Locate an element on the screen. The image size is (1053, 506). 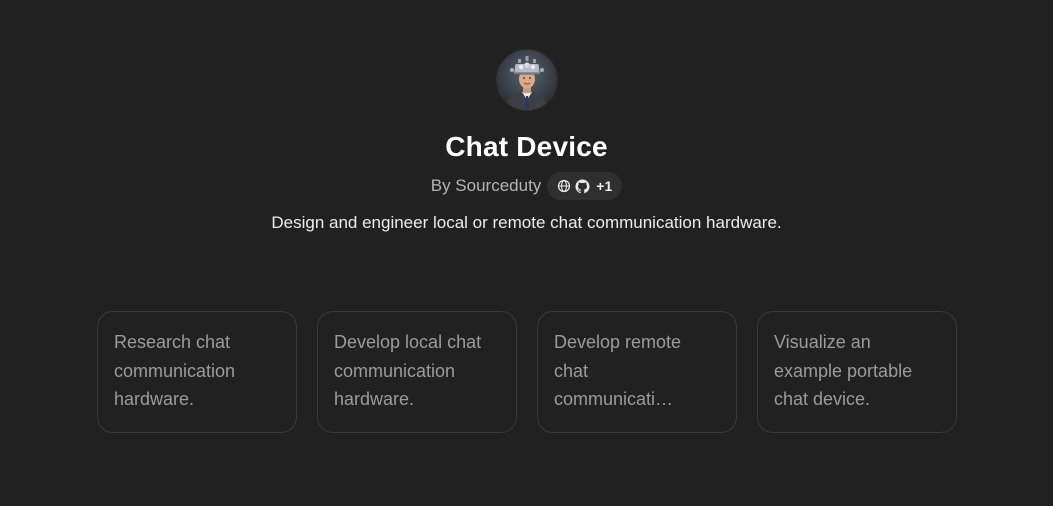
starter-text: Research chat communication hardware. is located at coordinates (175, 370).